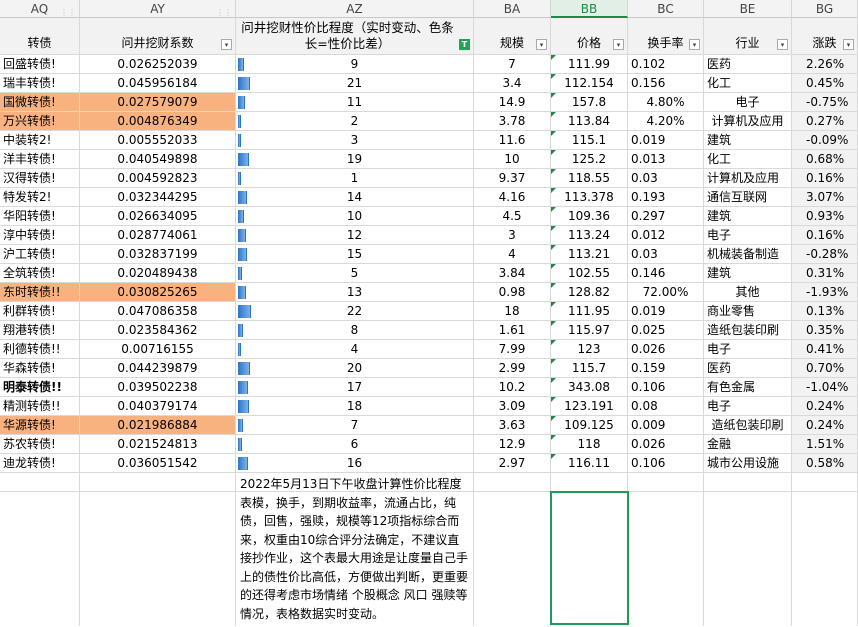  I want to click on cell-scale: 3.4, so click(512, 83).